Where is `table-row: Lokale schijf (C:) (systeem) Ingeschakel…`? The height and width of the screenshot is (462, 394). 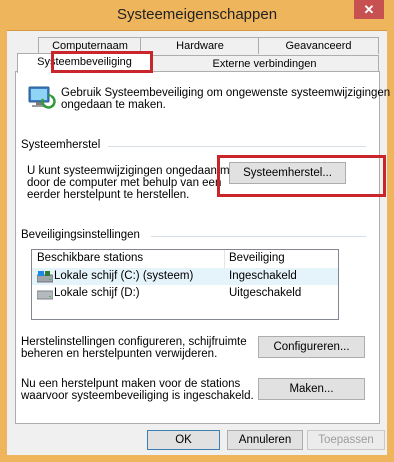
table-row: Lokale schijf (C:) (systeem) Ingeschakel… is located at coordinates (185, 276).